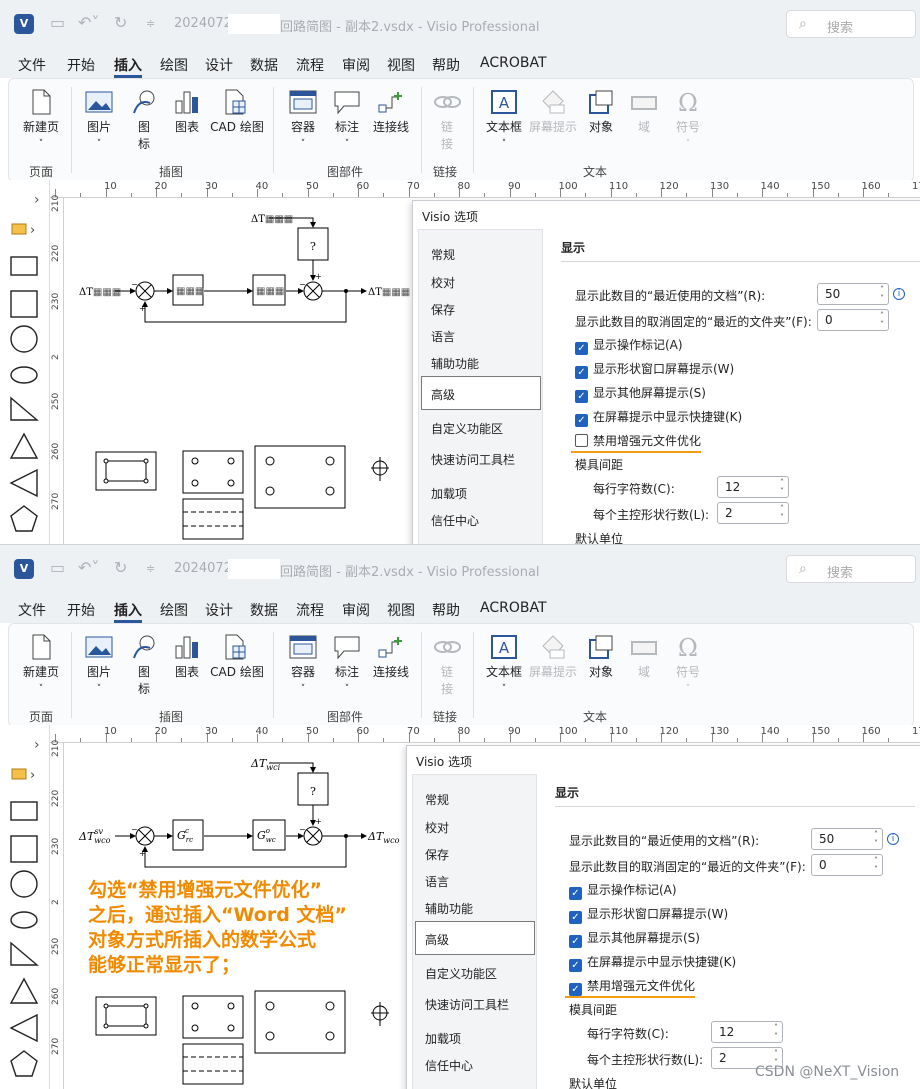  Describe the element at coordinates (57, 22) in the screenshot. I see `save-icon: ▭` at that location.